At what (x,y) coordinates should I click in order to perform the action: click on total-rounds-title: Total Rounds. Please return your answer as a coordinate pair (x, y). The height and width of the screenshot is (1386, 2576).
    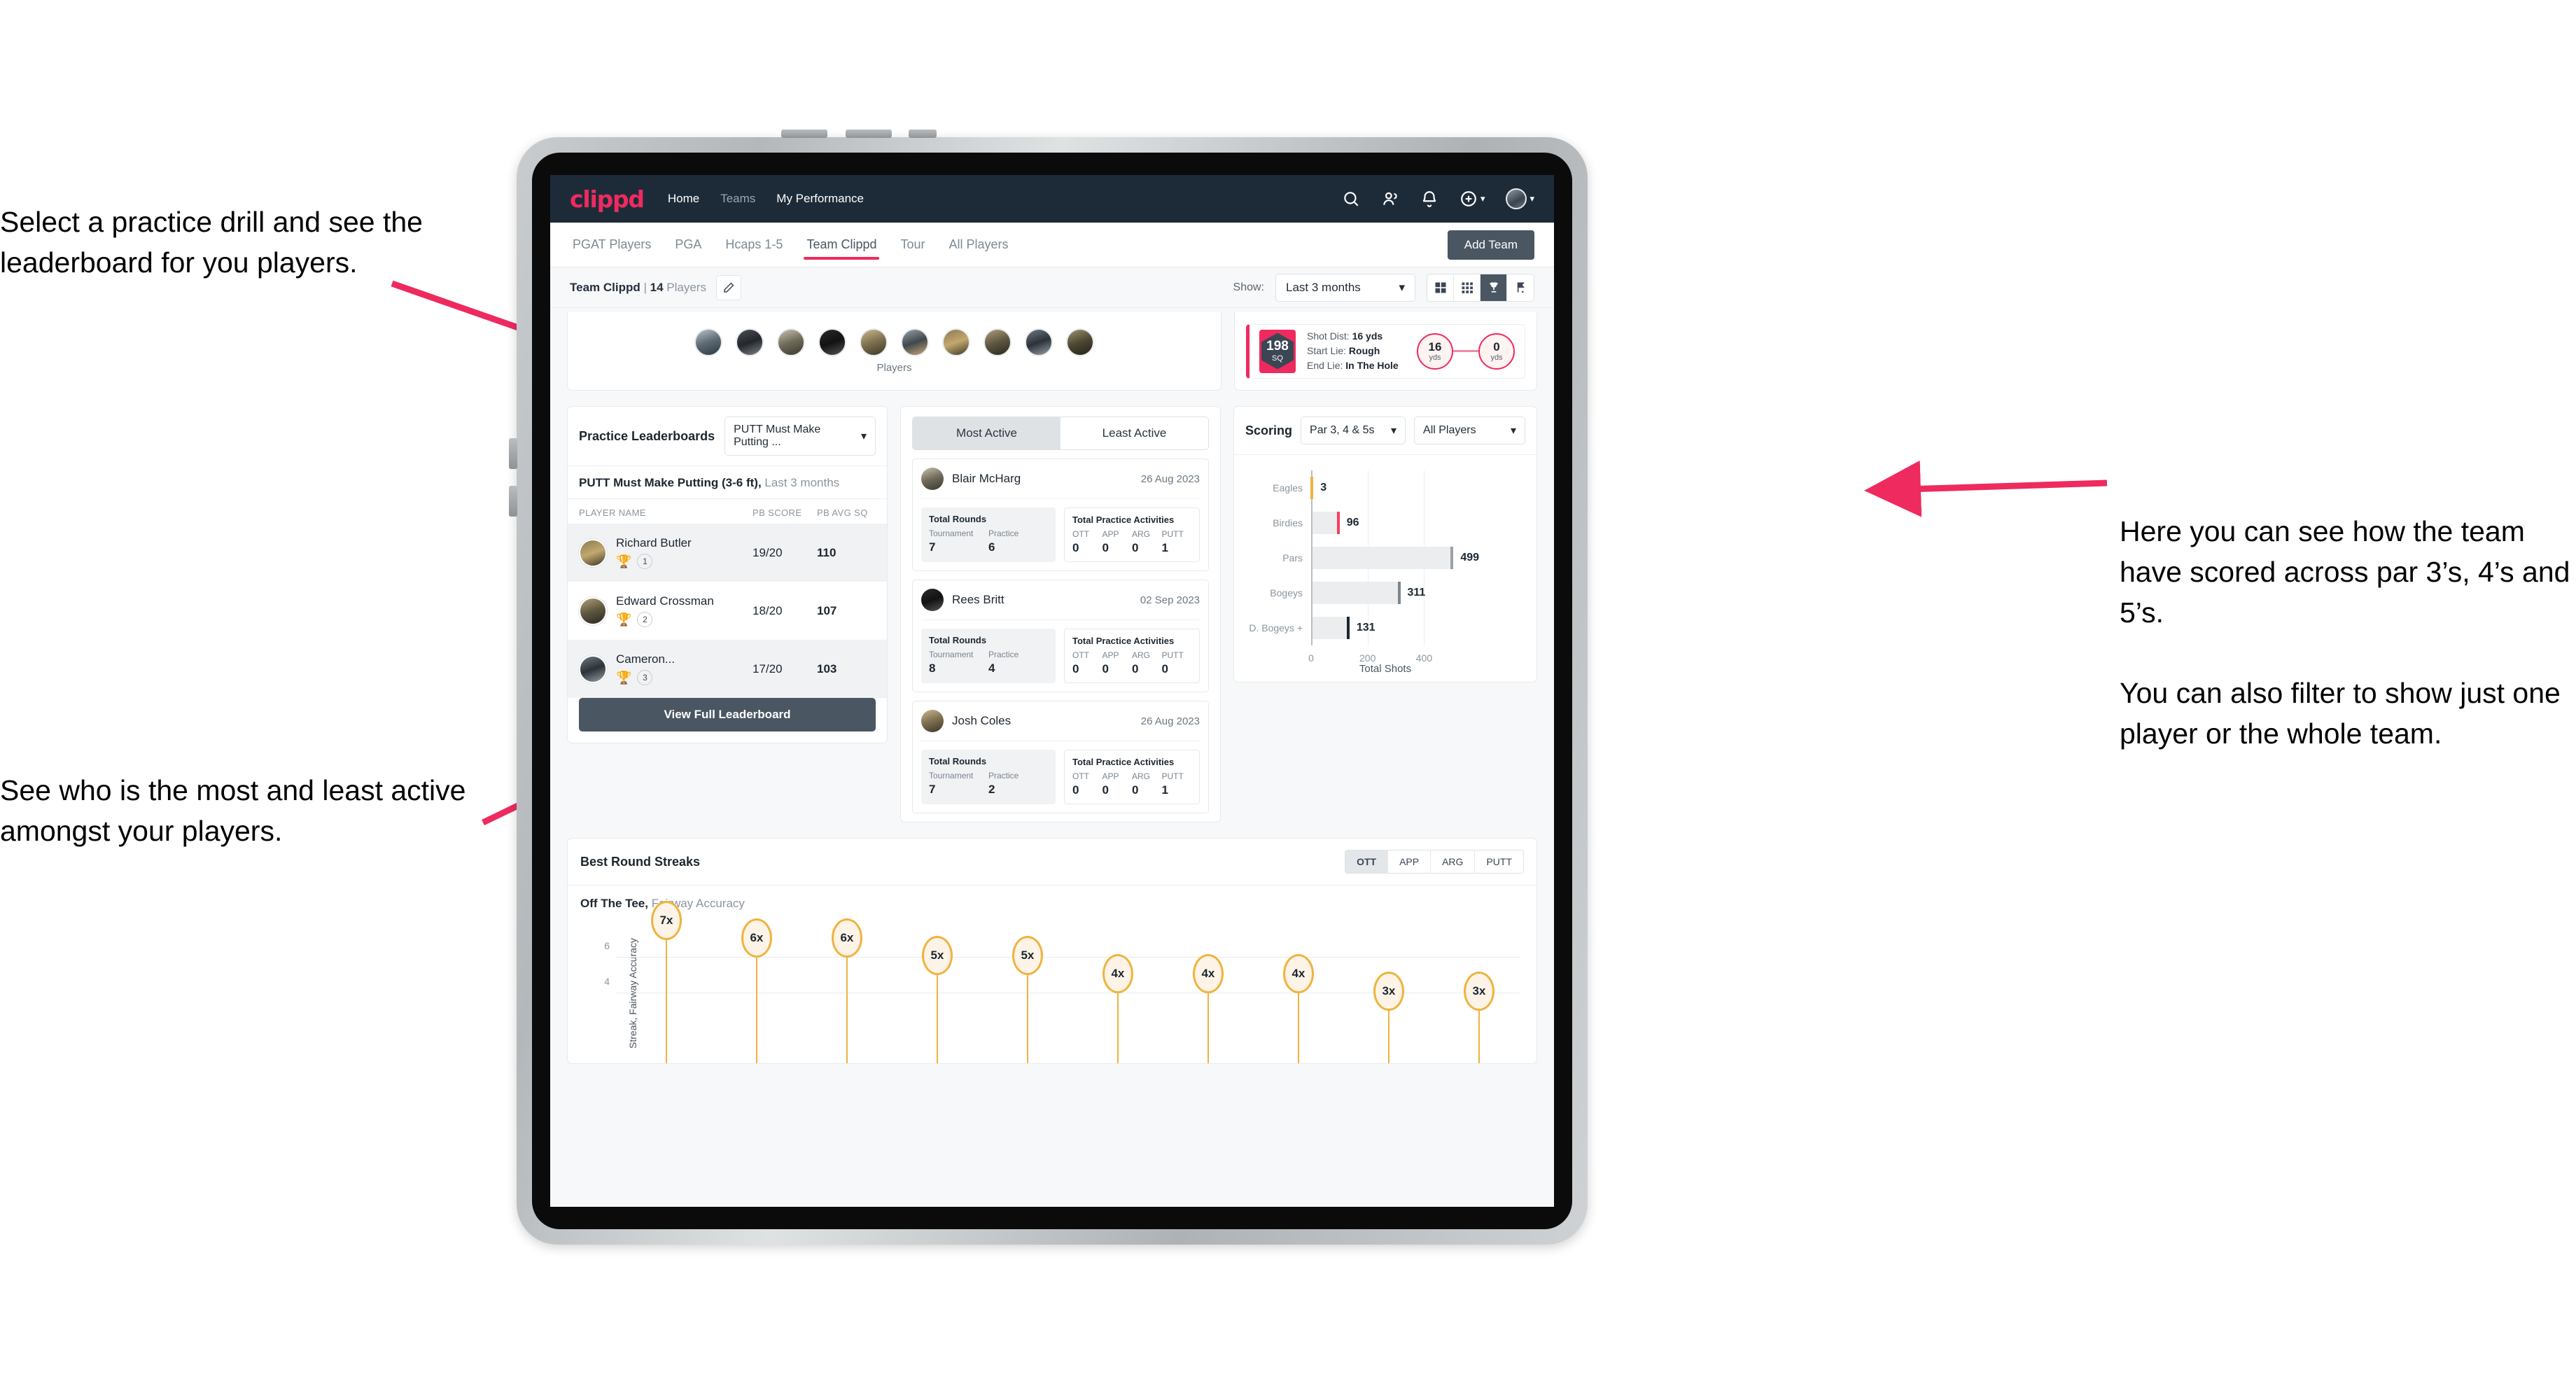
    Looking at the image, I should click on (958, 761).